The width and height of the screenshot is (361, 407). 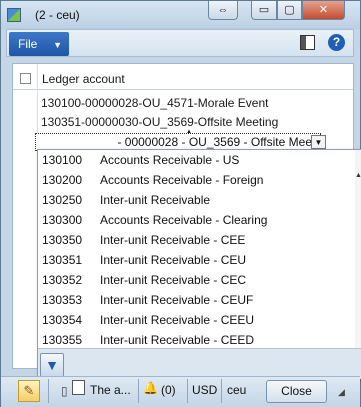 What do you see at coordinates (173, 280) in the screenshot?
I see `account-name: Inter-unit Receivable - CEC` at bounding box center [173, 280].